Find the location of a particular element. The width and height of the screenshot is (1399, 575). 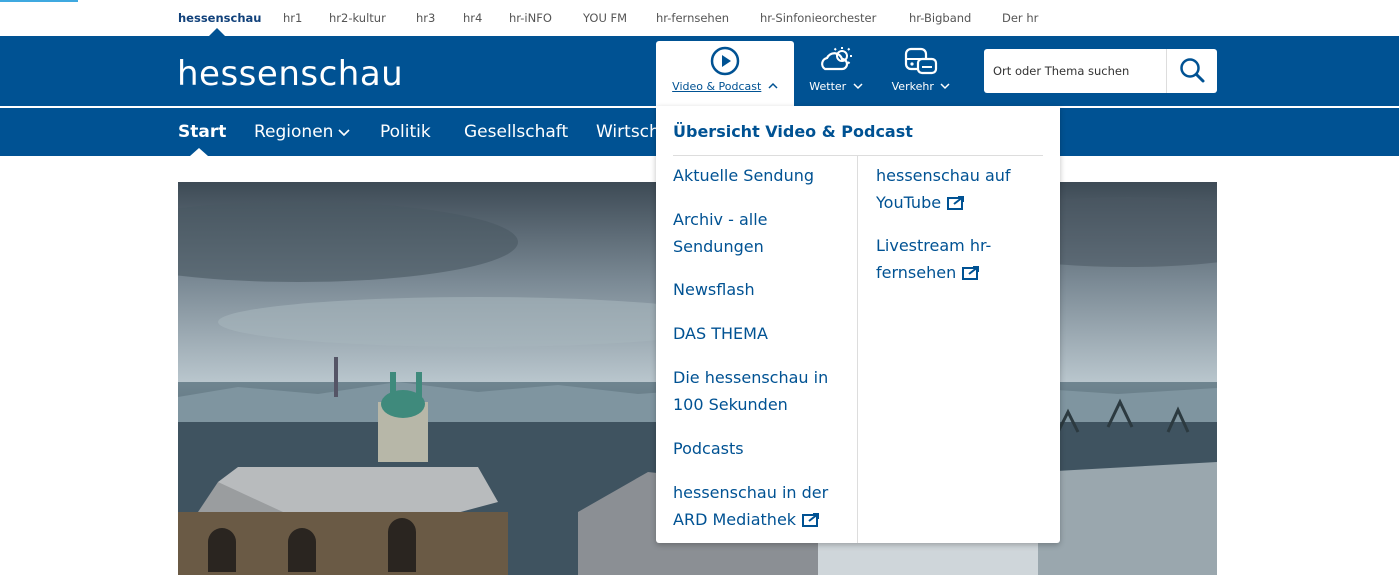

weather-button: Wetter is located at coordinates (836, 76).